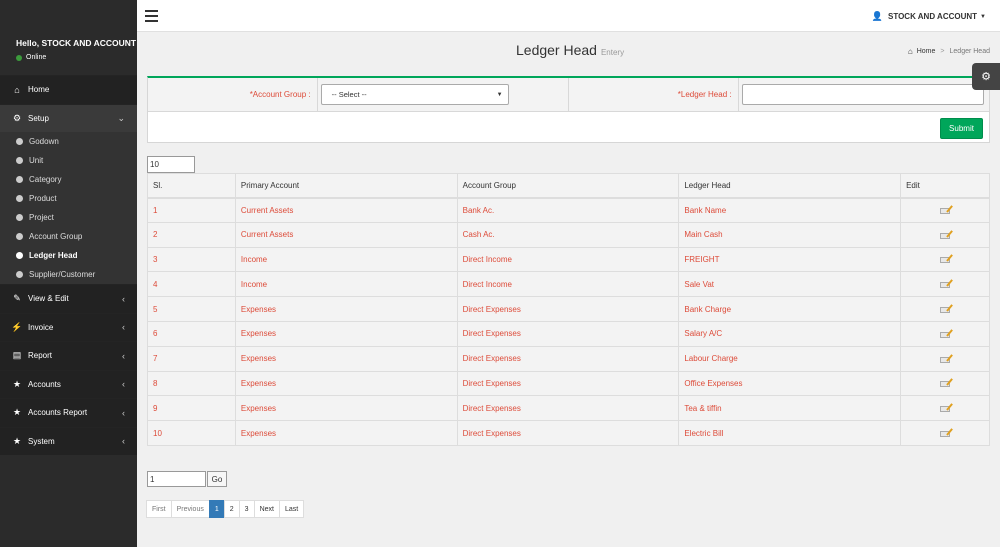 The image size is (1000, 547). Describe the element at coordinates (68, 298) in the screenshot. I see `sidebar-item-view-edit: ✎ View & Edit ‹` at that location.